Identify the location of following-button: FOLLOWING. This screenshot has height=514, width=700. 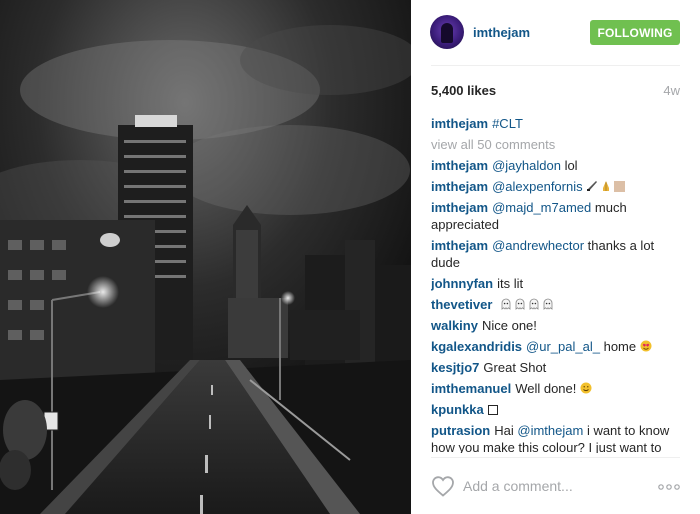
(635, 32).